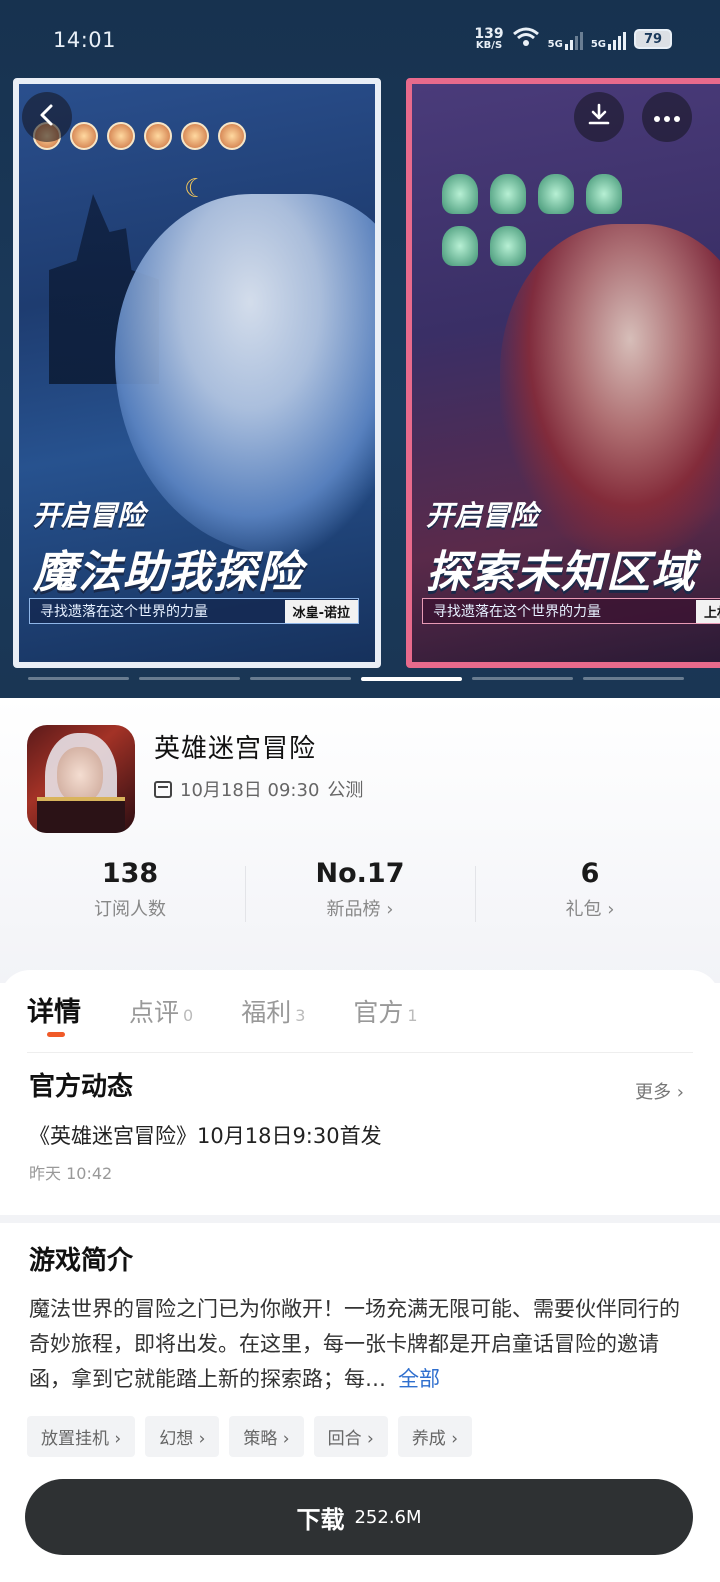  What do you see at coordinates (526, 39) in the screenshot?
I see `wifi-icon` at bounding box center [526, 39].